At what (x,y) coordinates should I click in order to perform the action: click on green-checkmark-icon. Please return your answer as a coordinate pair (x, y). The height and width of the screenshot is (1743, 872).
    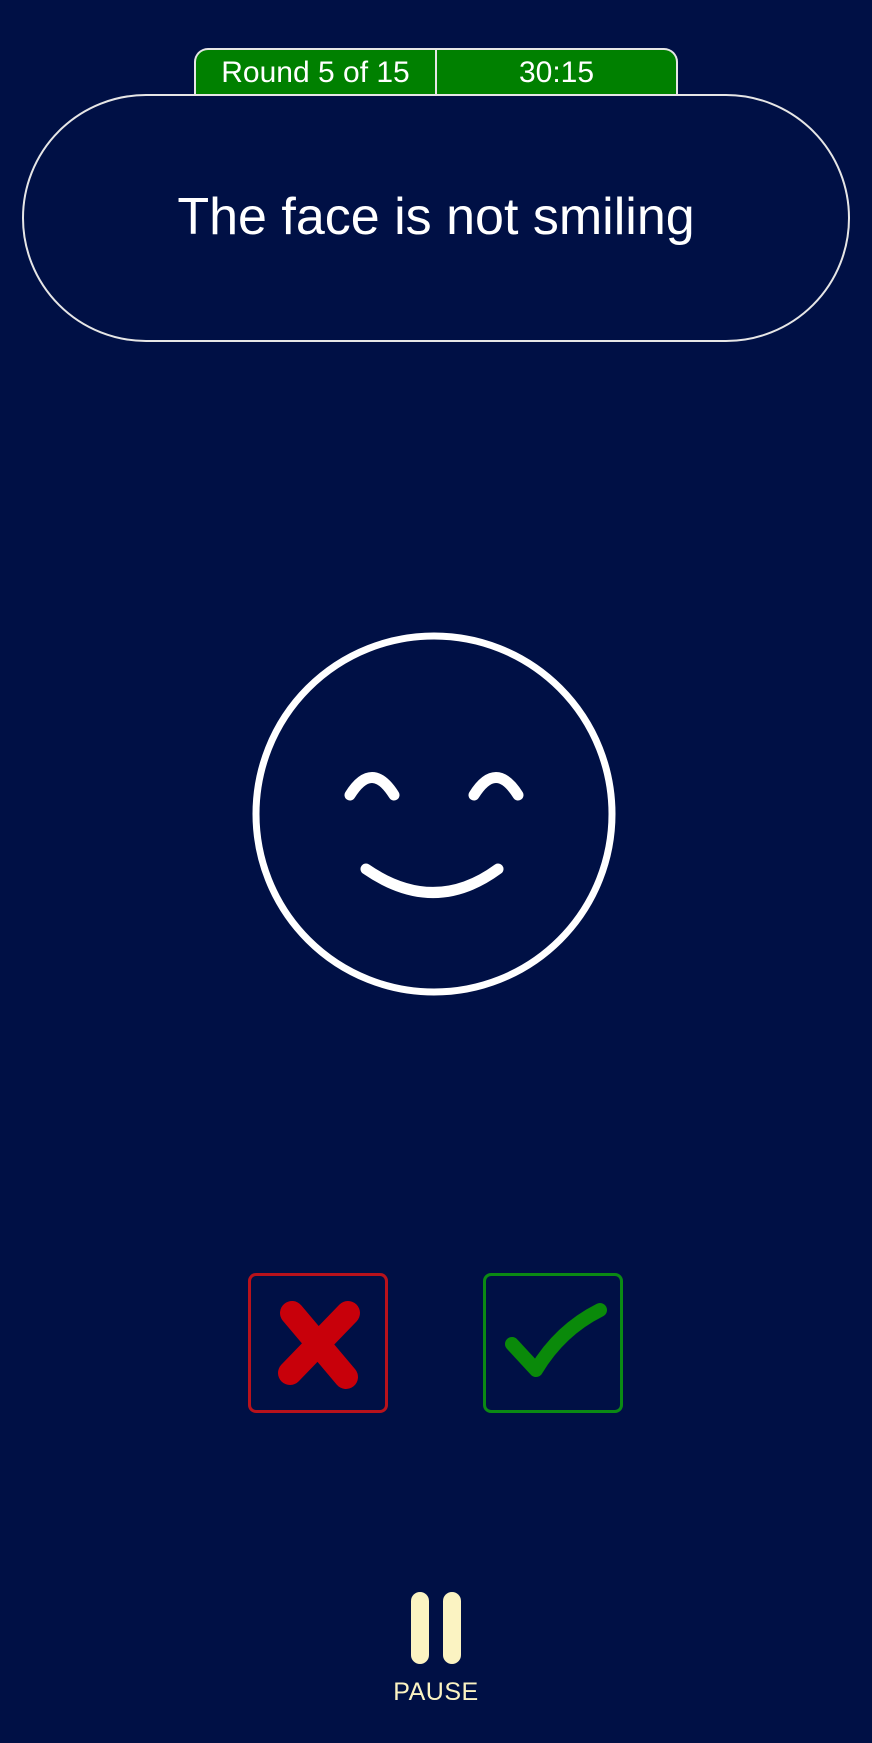
    Looking at the image, I should click on (556, 1340).